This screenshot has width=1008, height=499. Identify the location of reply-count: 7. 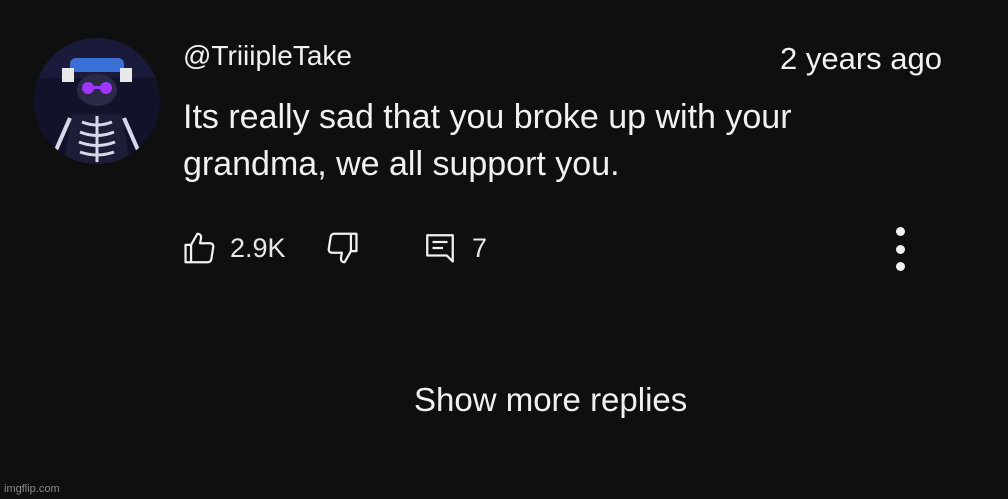
(480, 247).